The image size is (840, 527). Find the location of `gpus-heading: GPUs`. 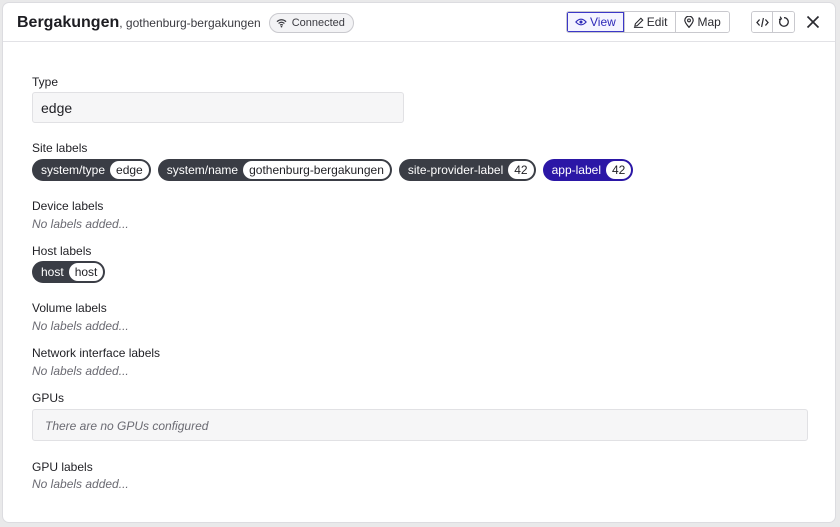

gpus-heading: GPUs is located at coordinates (48, 398).